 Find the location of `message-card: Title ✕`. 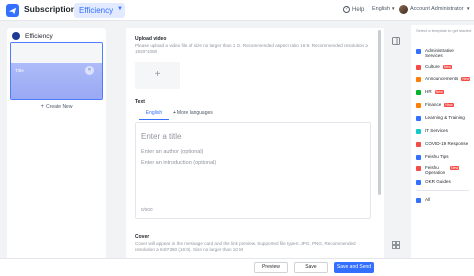

message-card: Title ✕ is located at coordinates (56, 71).